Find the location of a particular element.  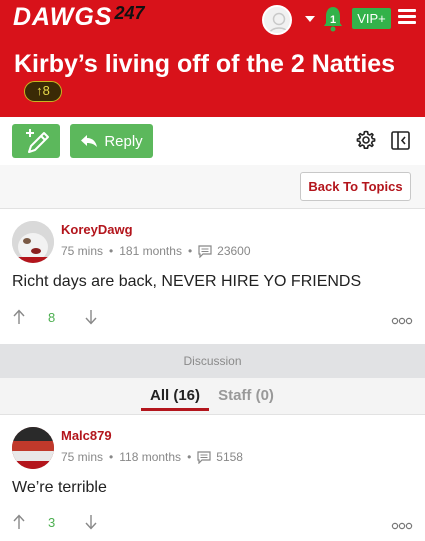

vip-button: VIP+ is located at coordinates (371, 18).